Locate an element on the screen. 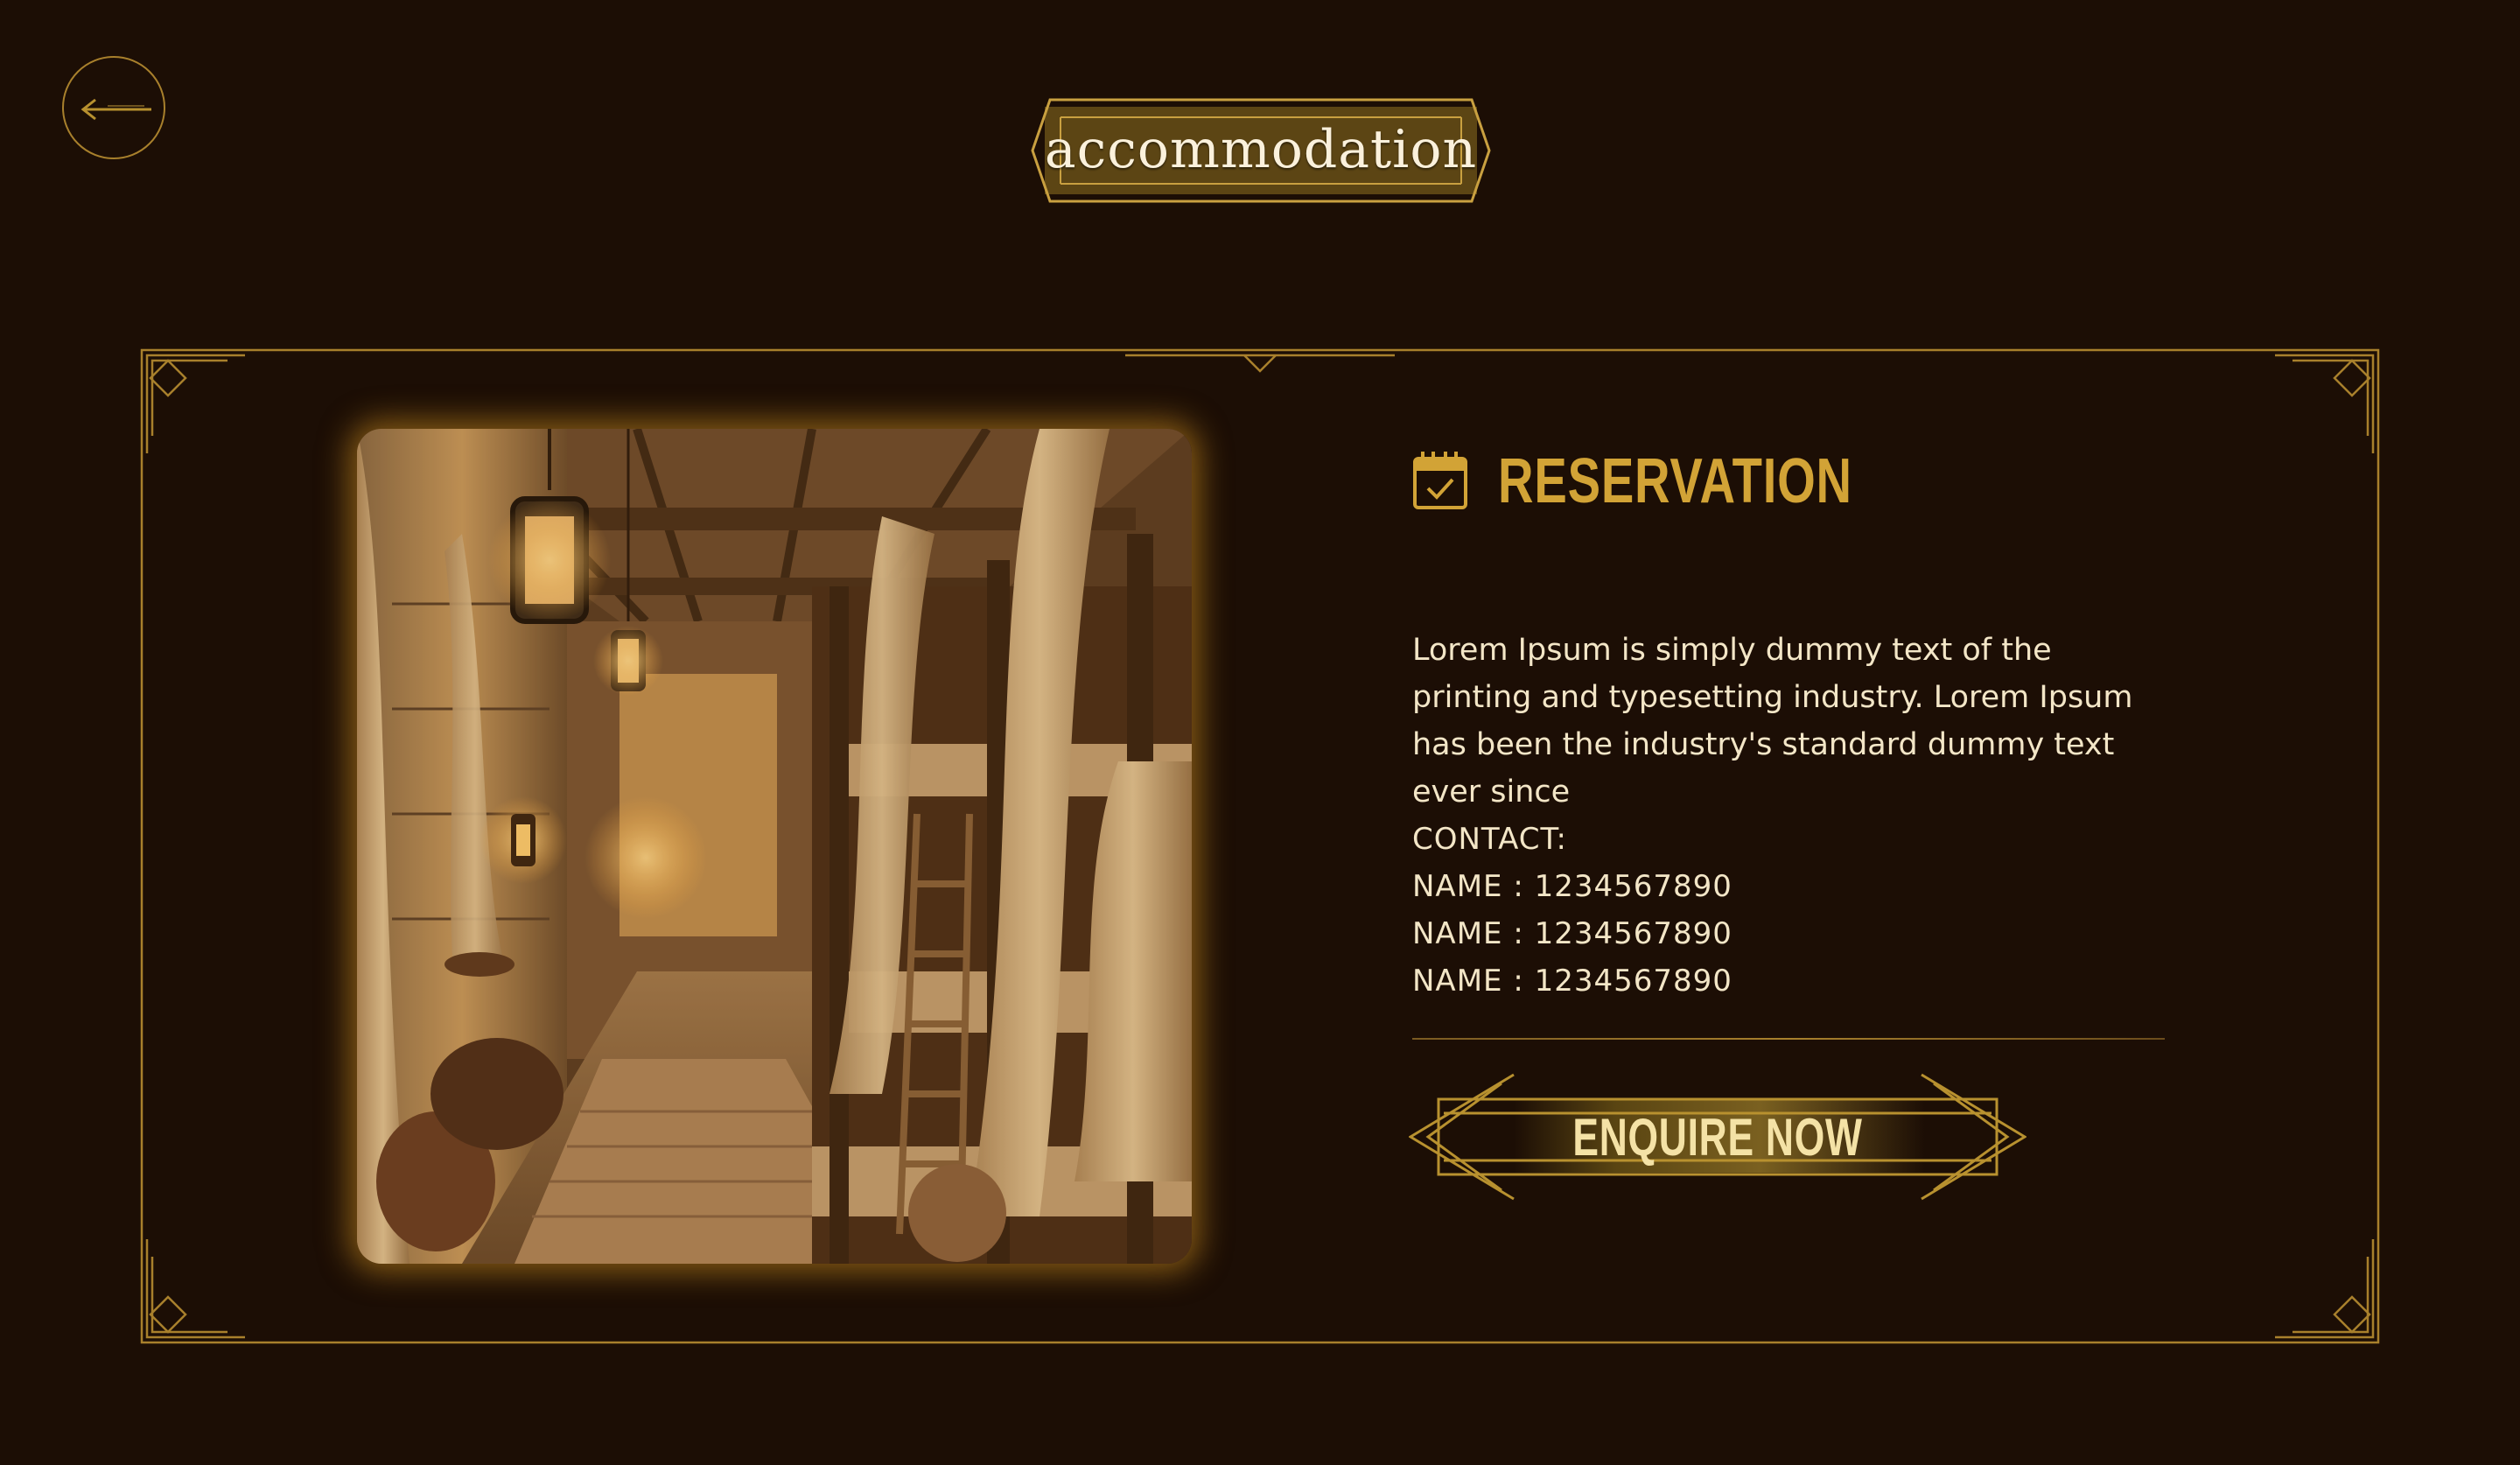  page-title-badge: accommodation is located at coordinates (1261, 150).